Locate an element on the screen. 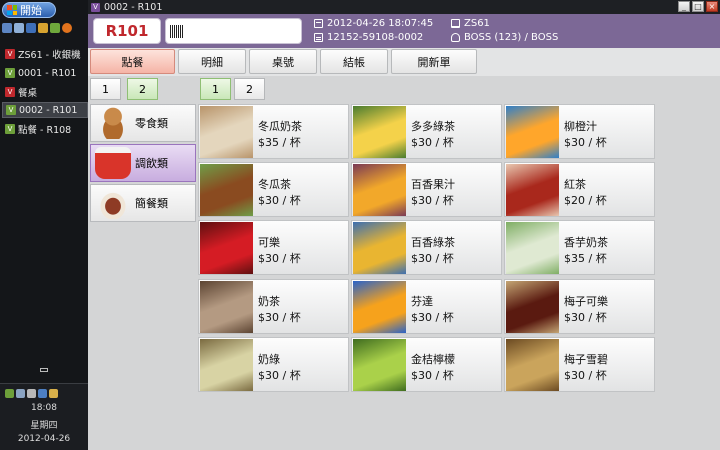 This screenshot has height=450, width=720. item-price: $35 / 杯 is located at coordinates (279, 142).